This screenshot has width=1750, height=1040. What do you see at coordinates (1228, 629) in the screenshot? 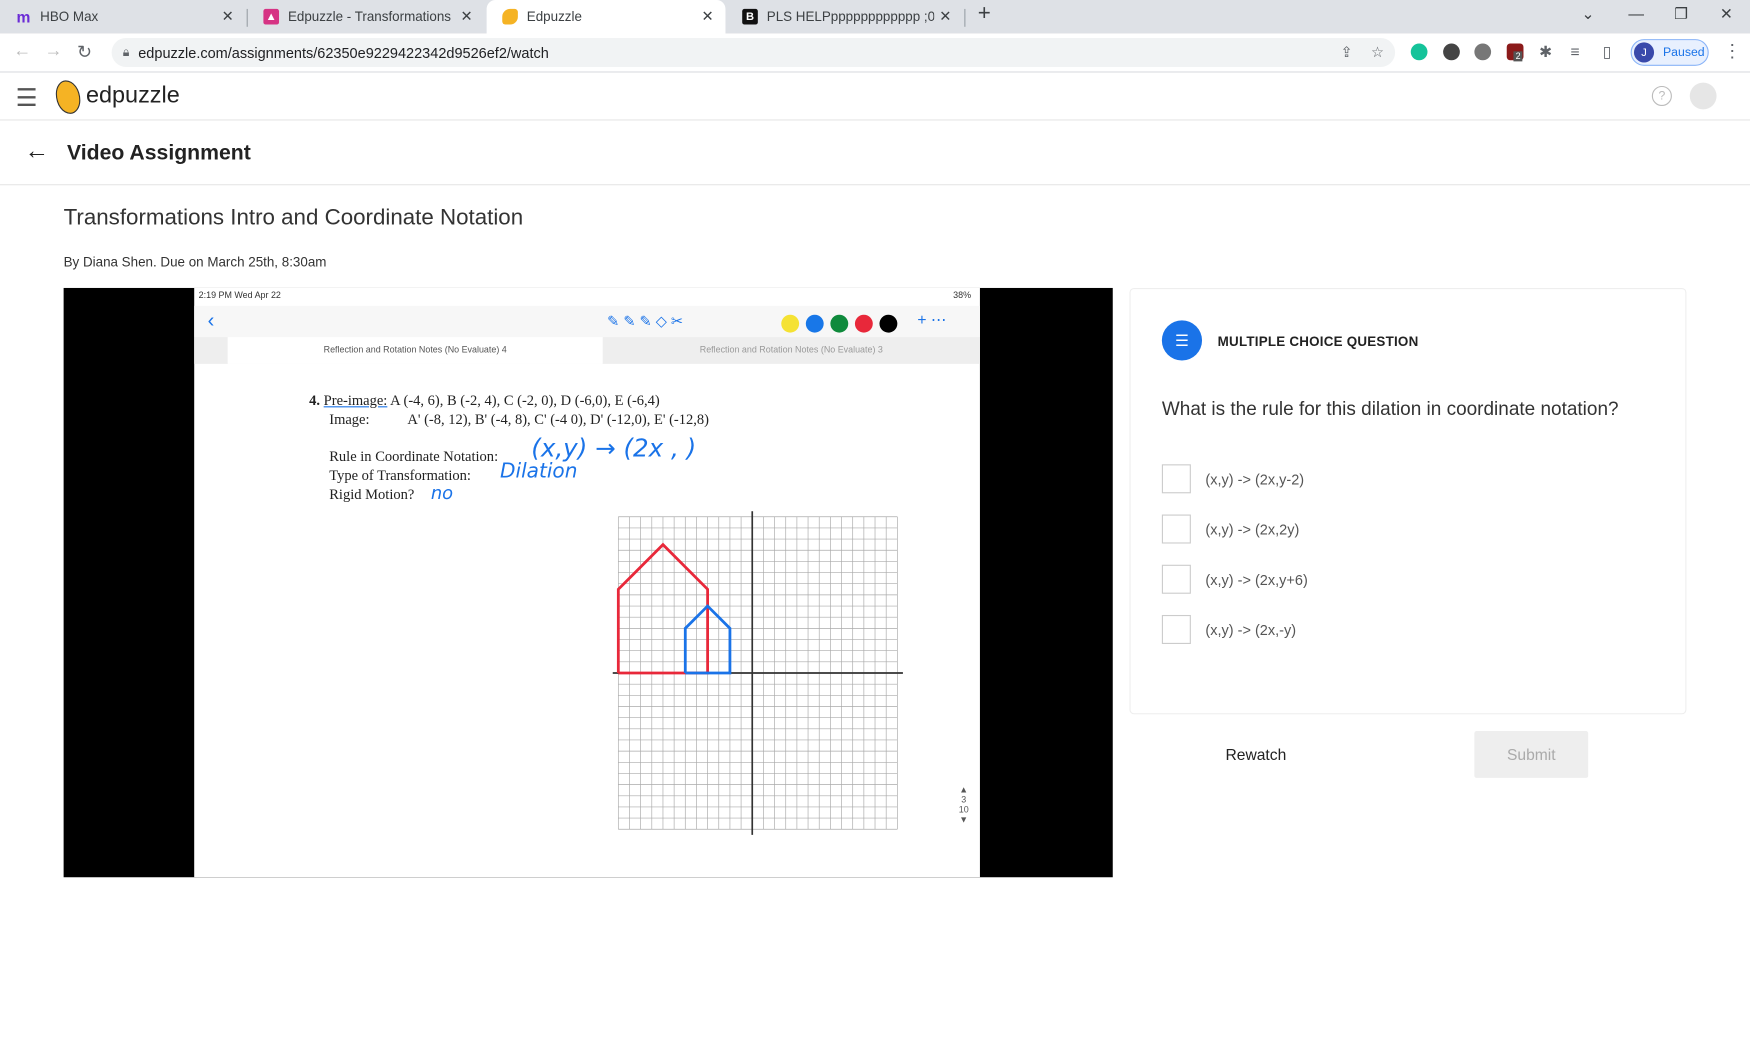
I see `option-4: (x,y) -> (2x,-y)` at bounding box center [1228, 629].